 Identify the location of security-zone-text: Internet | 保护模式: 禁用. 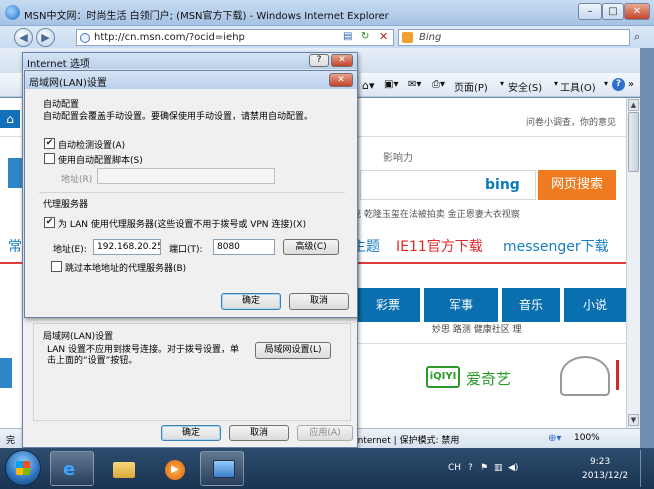
(407, 441).